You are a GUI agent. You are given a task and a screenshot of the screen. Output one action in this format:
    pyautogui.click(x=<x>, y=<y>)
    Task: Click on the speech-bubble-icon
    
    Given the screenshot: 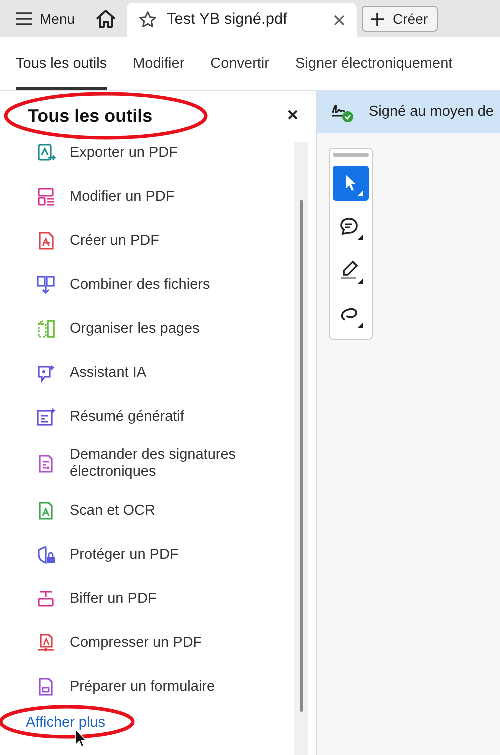 What is the action you would take?
    pyautogui.click(x=351, y=228)
    